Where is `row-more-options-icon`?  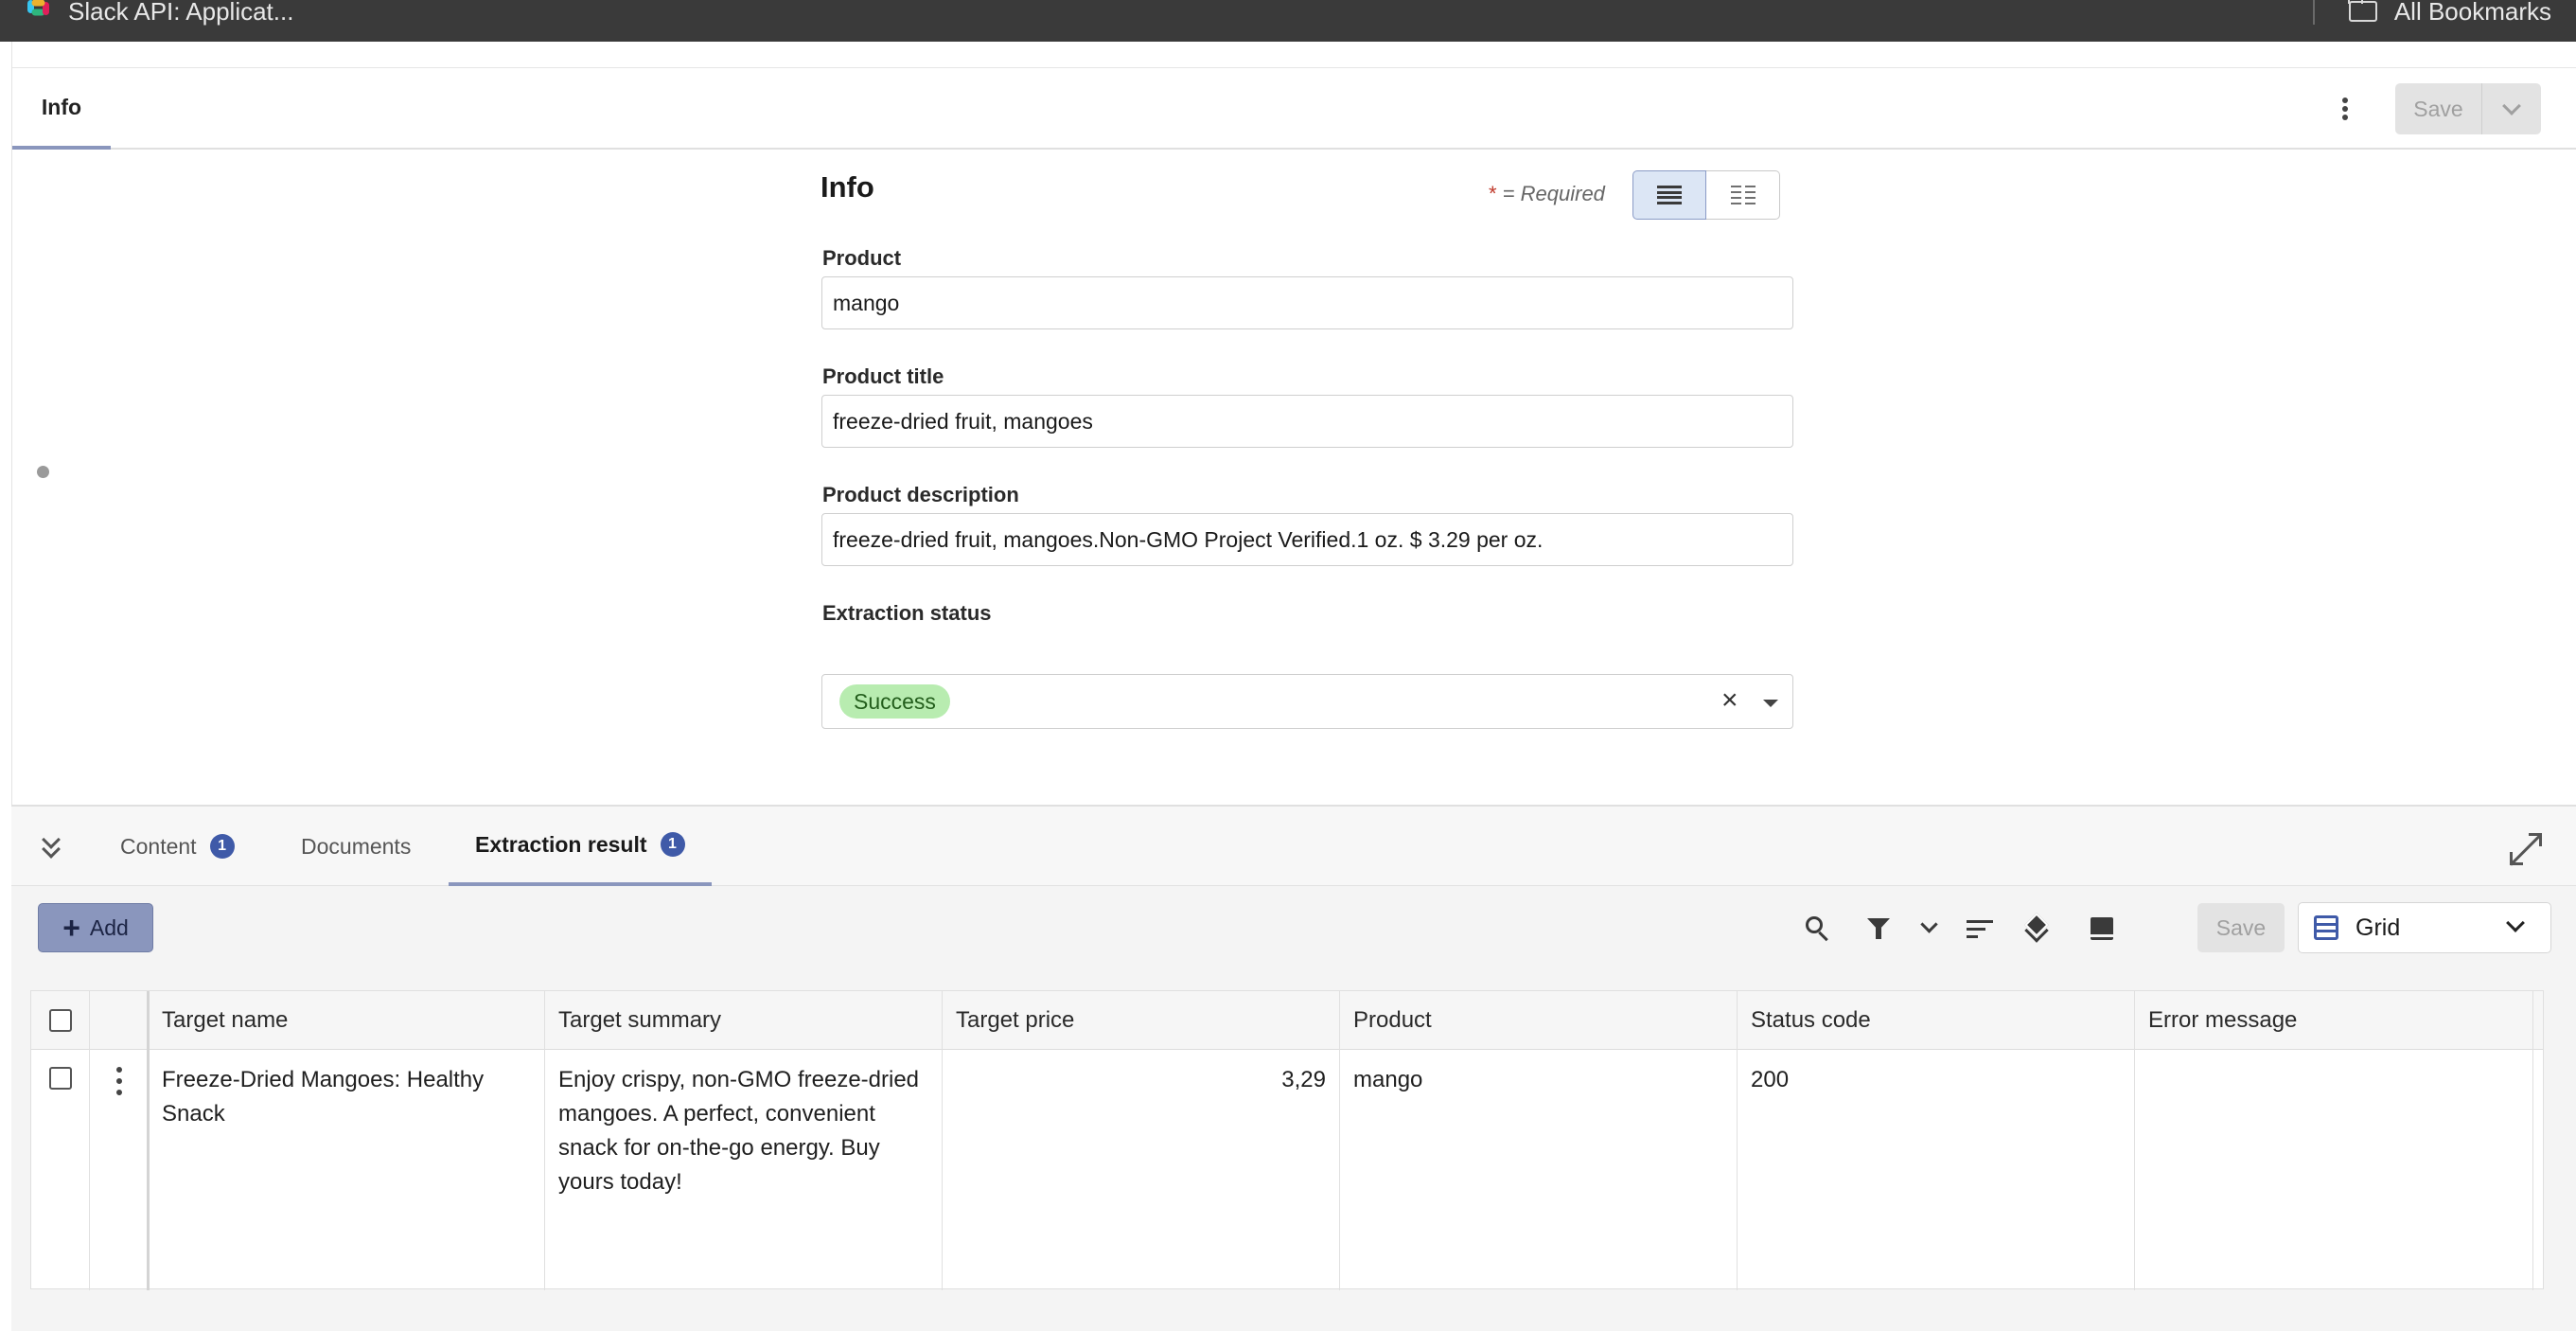
row-more-options-icon is located at coordinates (119, 1081).